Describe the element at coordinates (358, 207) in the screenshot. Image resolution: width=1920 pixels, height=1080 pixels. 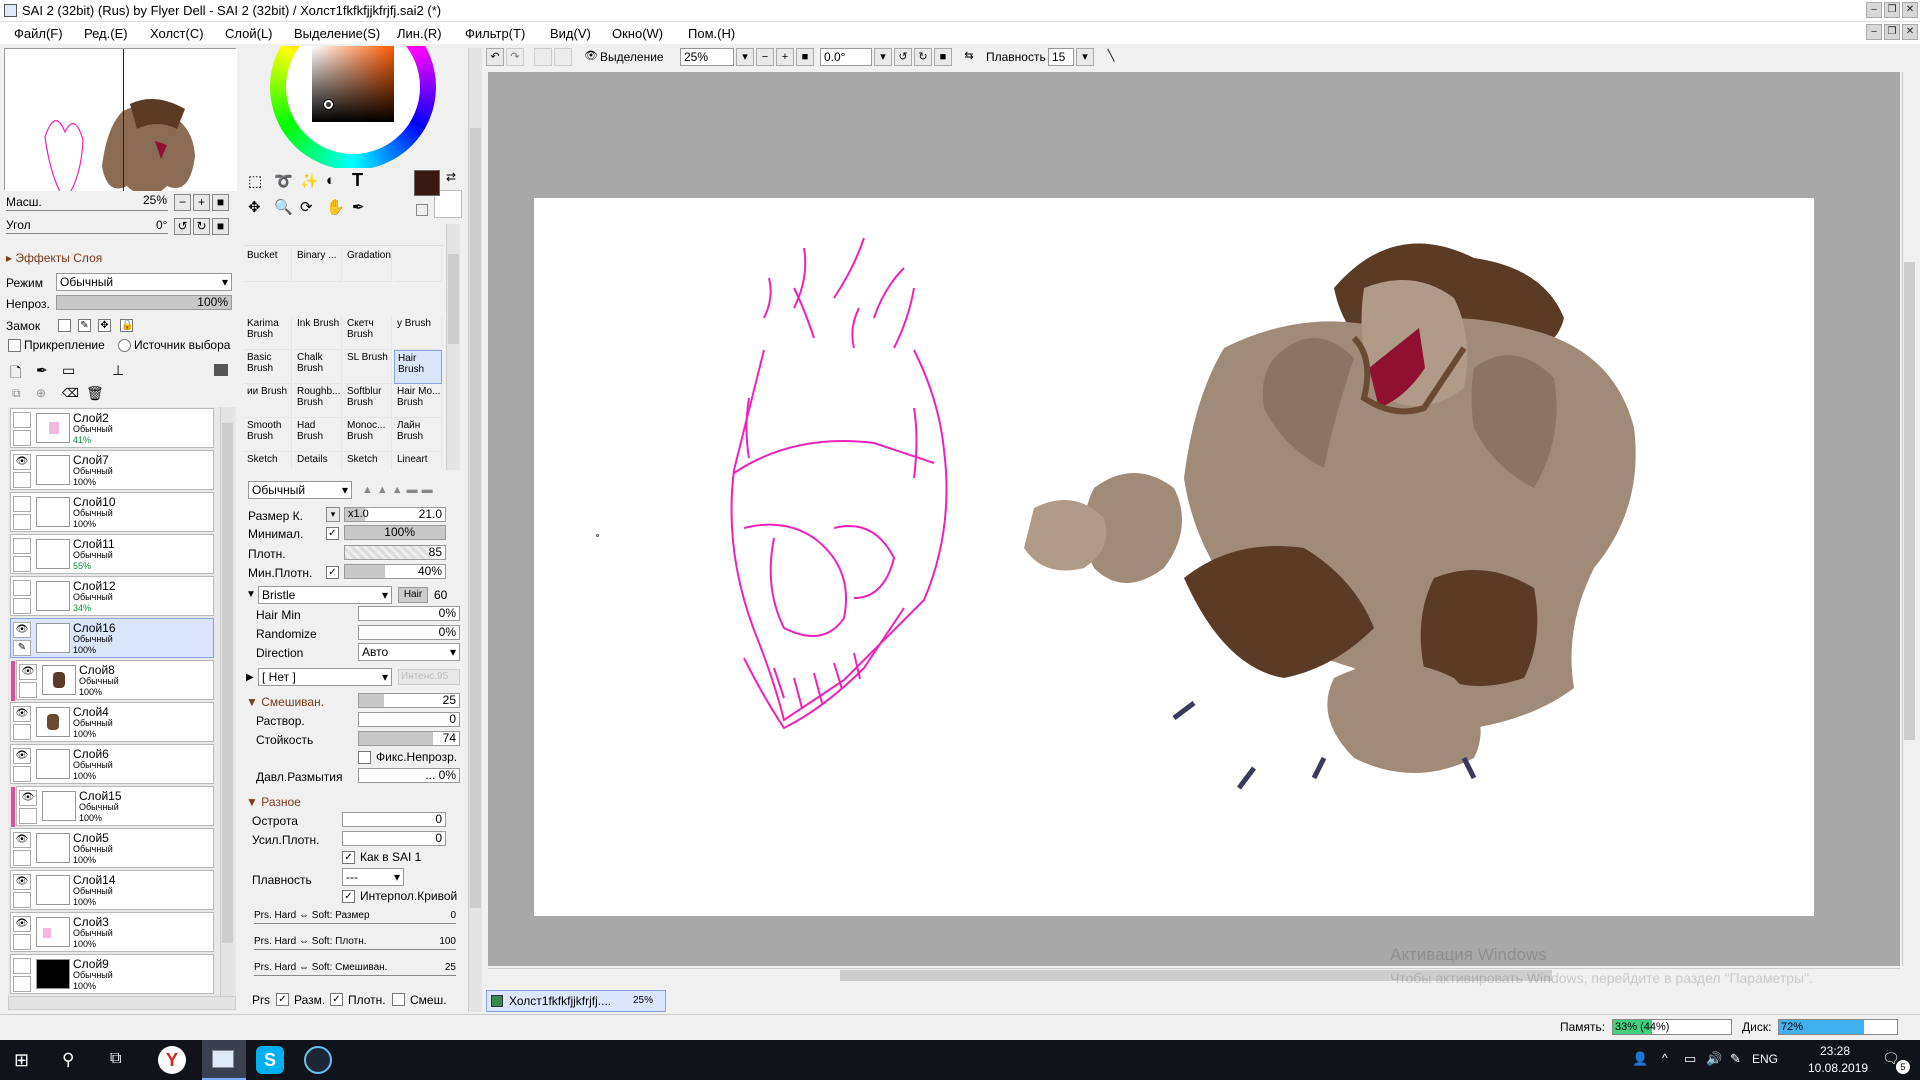
I see `eyedropper-icon: ✒` at that location.